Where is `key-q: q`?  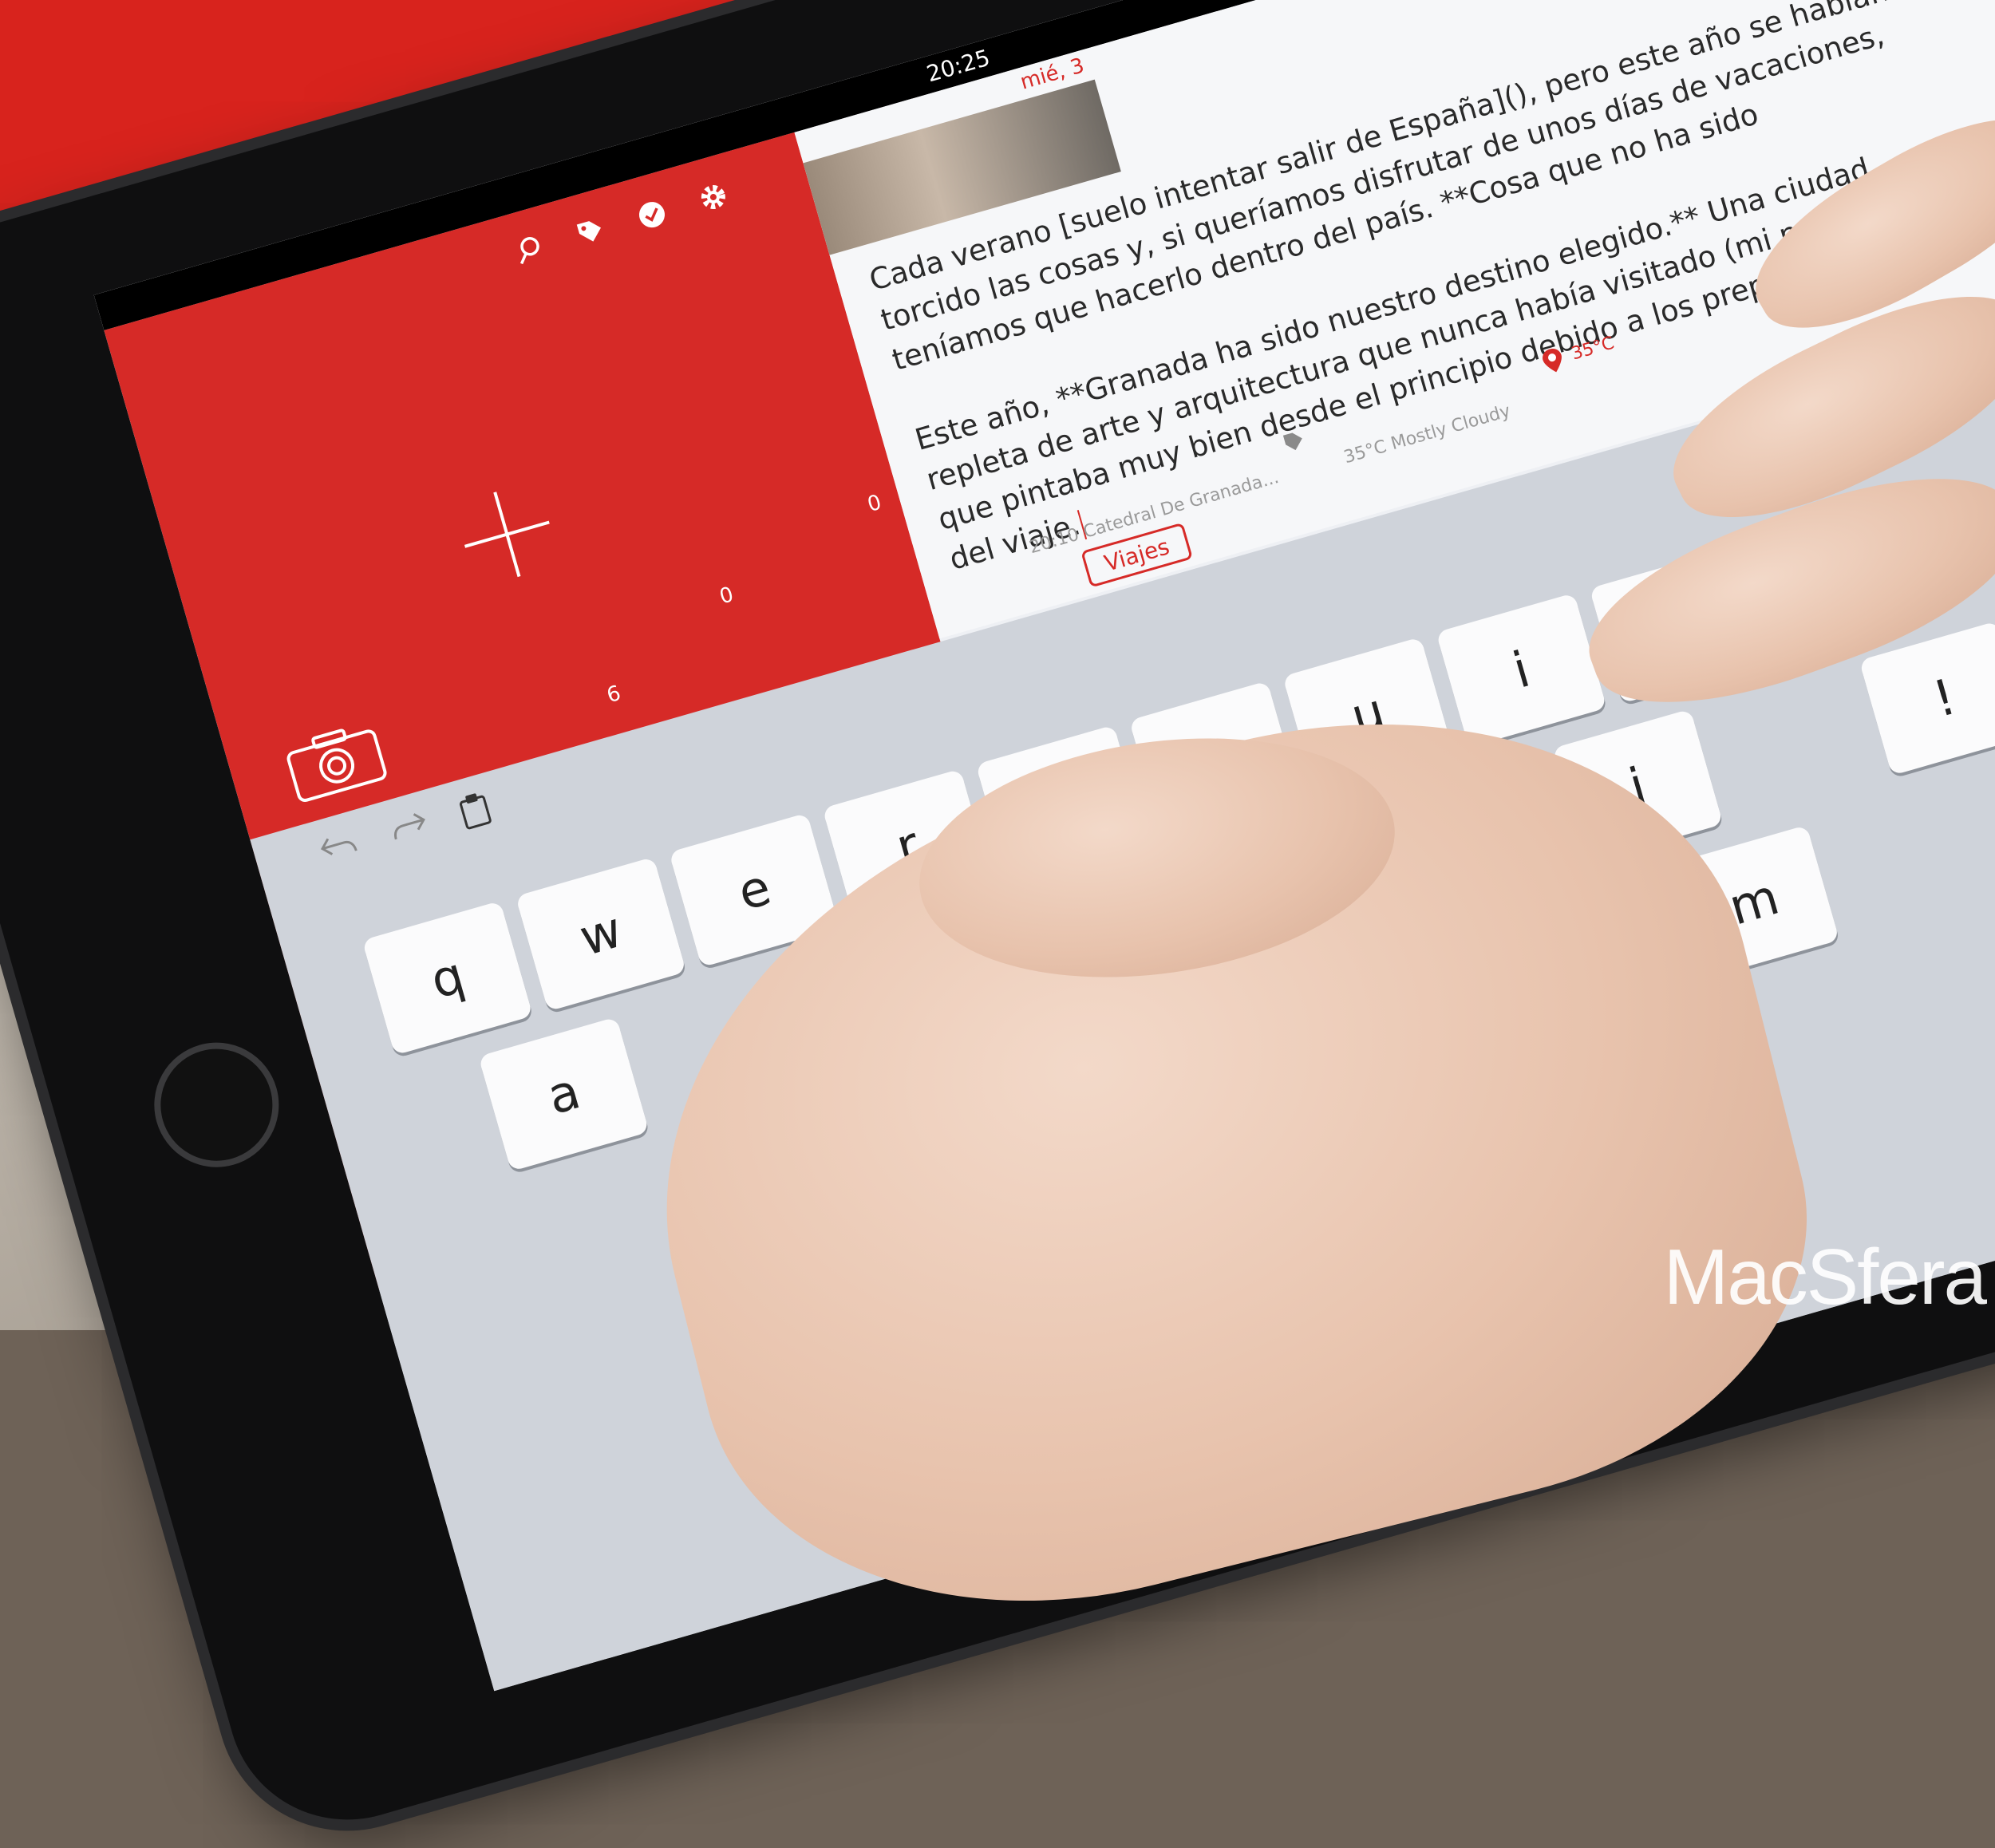
key-q: q is located at coordinates (447, 978).